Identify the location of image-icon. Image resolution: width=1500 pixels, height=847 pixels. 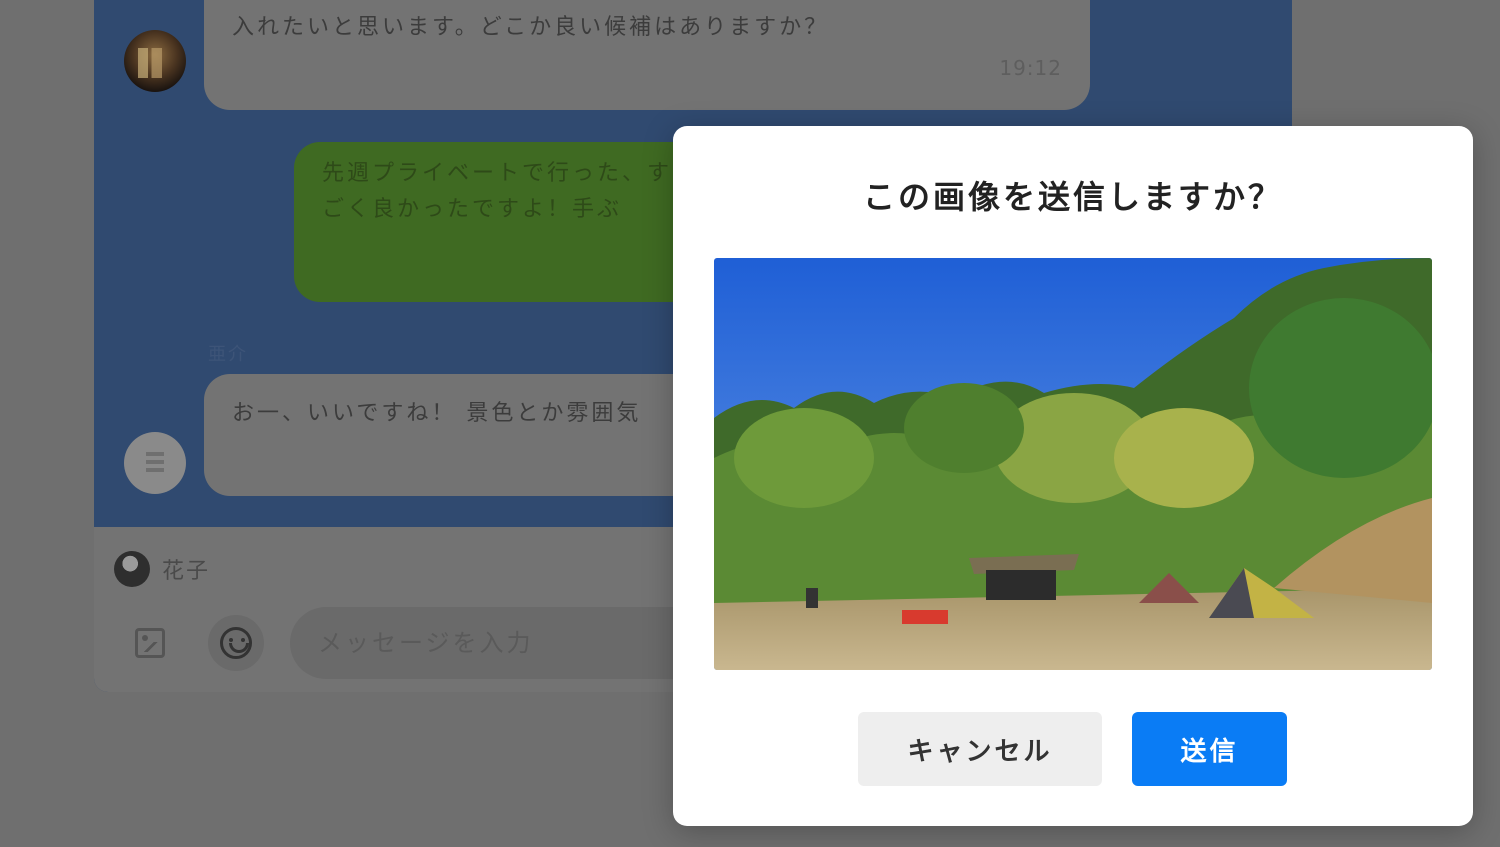
(150, 643).